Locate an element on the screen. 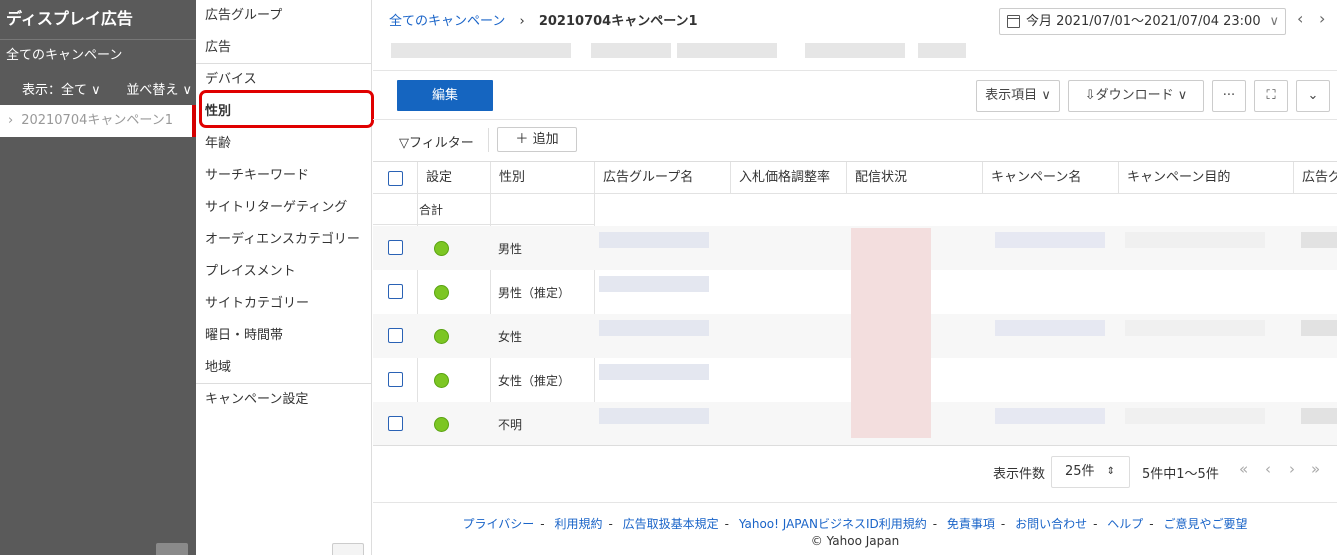 The image size is (1337, 555). add-filter-button: ＋ 追加 is located at coordinates (537, 139).